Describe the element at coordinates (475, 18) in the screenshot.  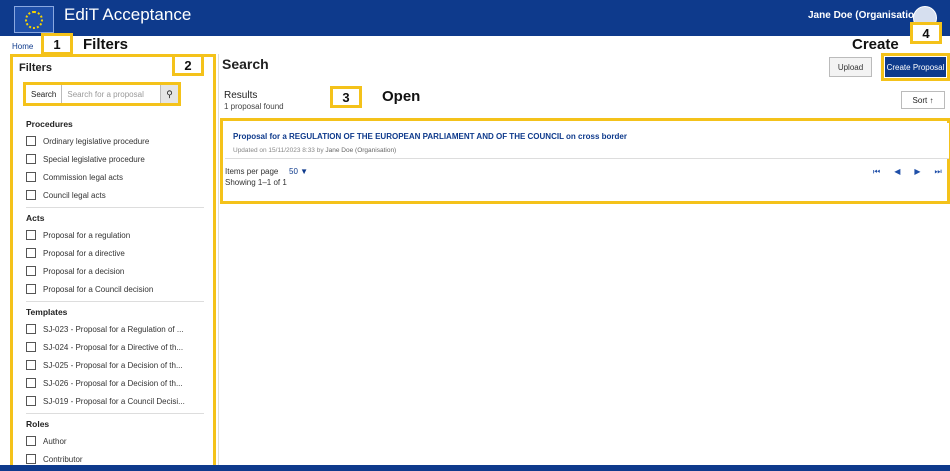
I see `top-bar: EdiT Acceptance Jane Doe (Organisation)` at that location.